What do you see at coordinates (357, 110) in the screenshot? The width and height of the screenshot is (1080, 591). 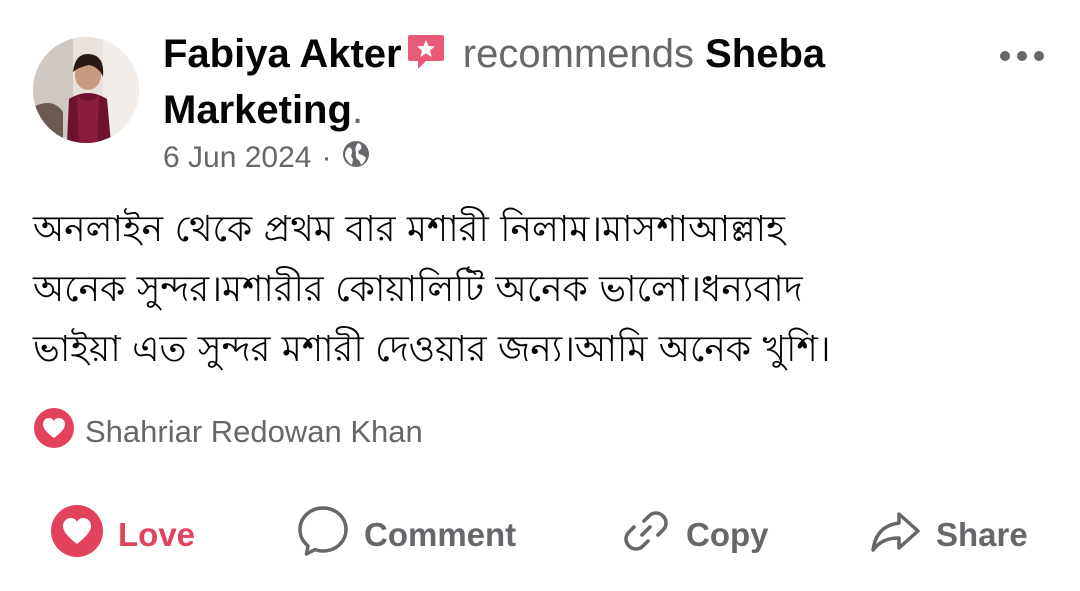 I see `header-period: .` at bounding box center [357, 110].